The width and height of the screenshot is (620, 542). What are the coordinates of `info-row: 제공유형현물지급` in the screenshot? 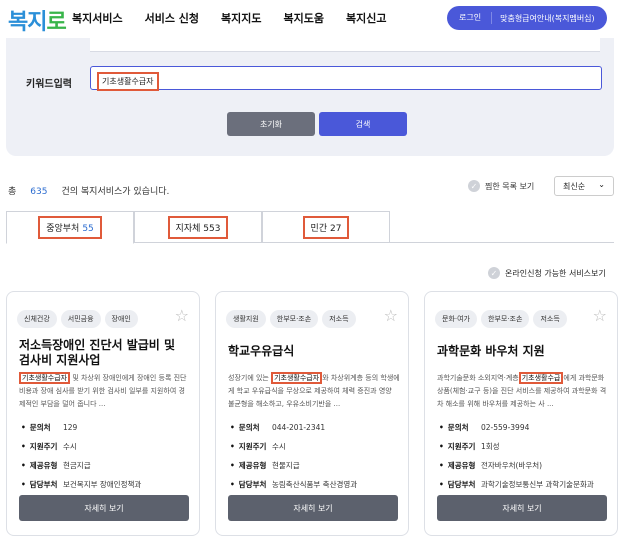 It's located at (315, 465).